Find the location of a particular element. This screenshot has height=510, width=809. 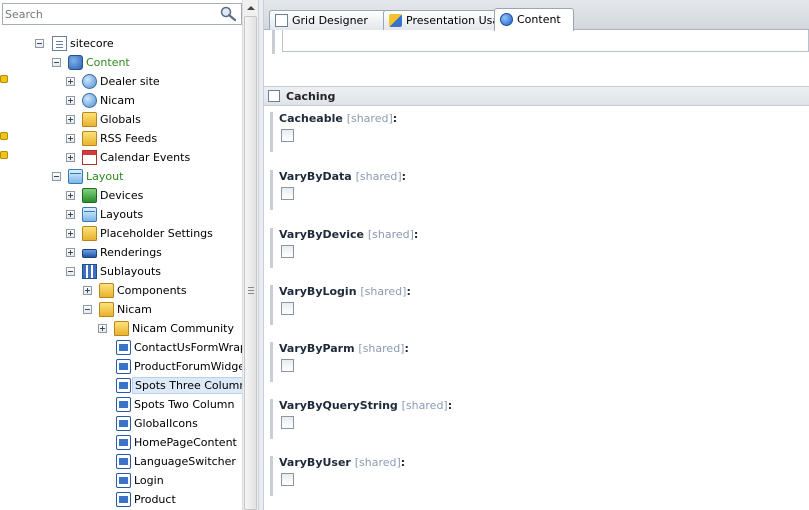

tree-item-sublayouts: Sublayouts is located at coordinates (121, 271).